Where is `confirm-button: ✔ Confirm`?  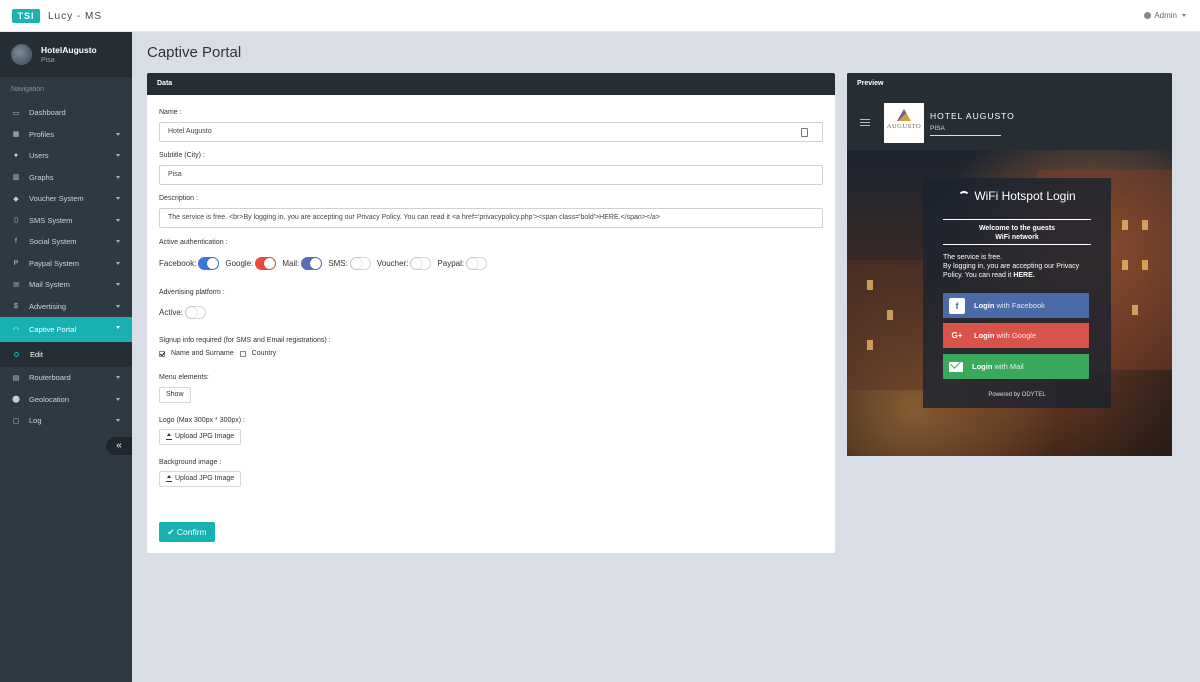
confirm-button: ✔ Confirm is located at coordinates (187, 532).